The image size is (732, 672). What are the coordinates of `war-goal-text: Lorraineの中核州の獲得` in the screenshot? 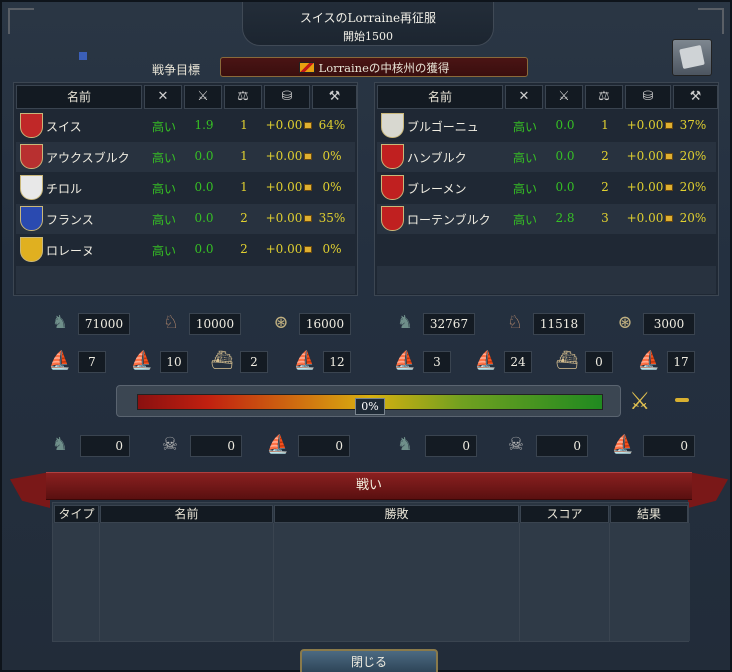 It's located at (384, 68).